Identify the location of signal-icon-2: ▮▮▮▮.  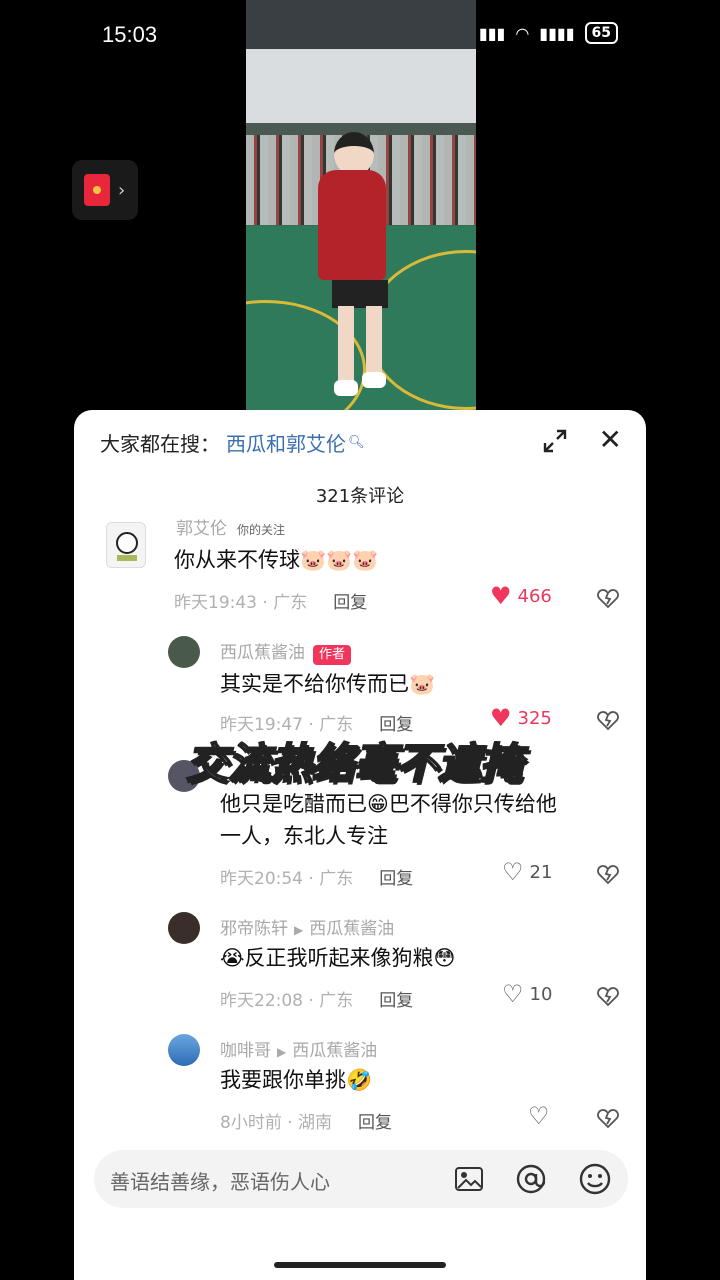
(557, 33).